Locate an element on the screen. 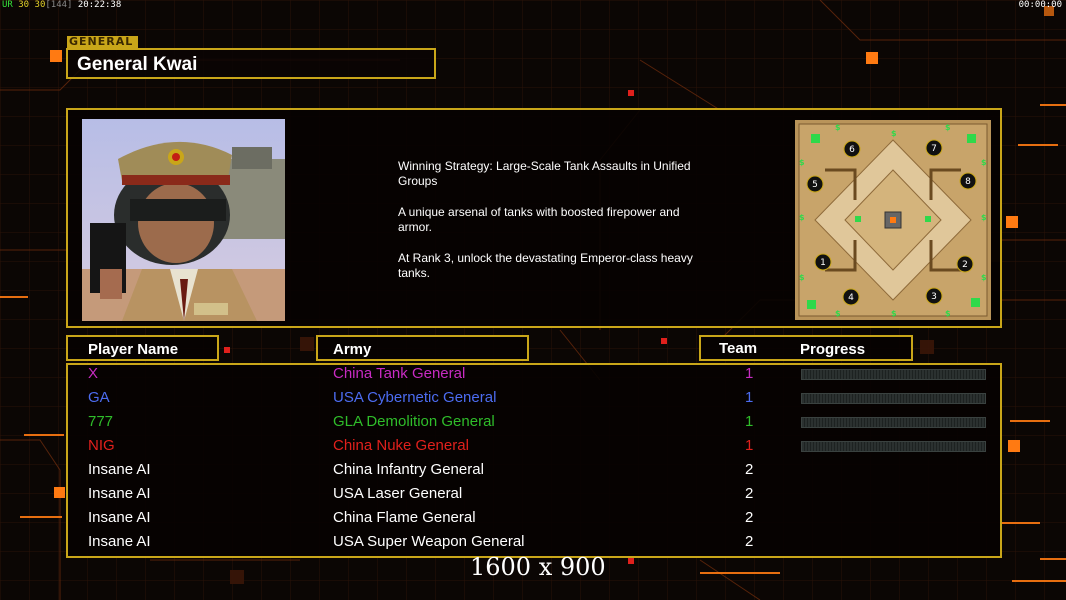  resolution-label: 1600 x 900 is located at coordinates (538, 567).